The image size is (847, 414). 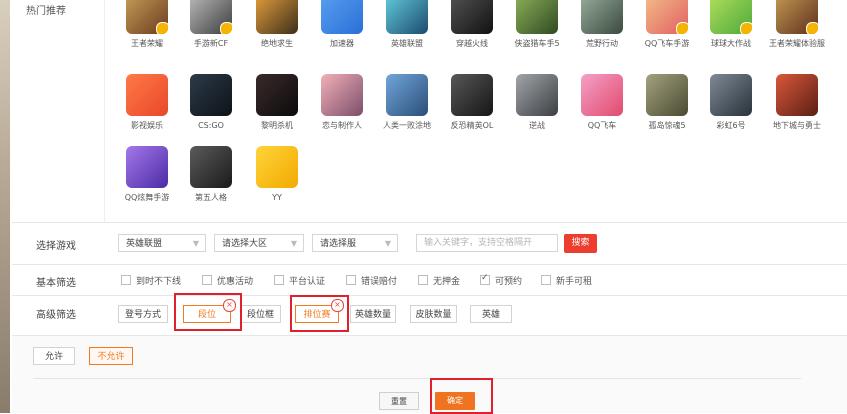 I want to click on game-select: 英雄联盟 ▼, so click(x=162, y=243).